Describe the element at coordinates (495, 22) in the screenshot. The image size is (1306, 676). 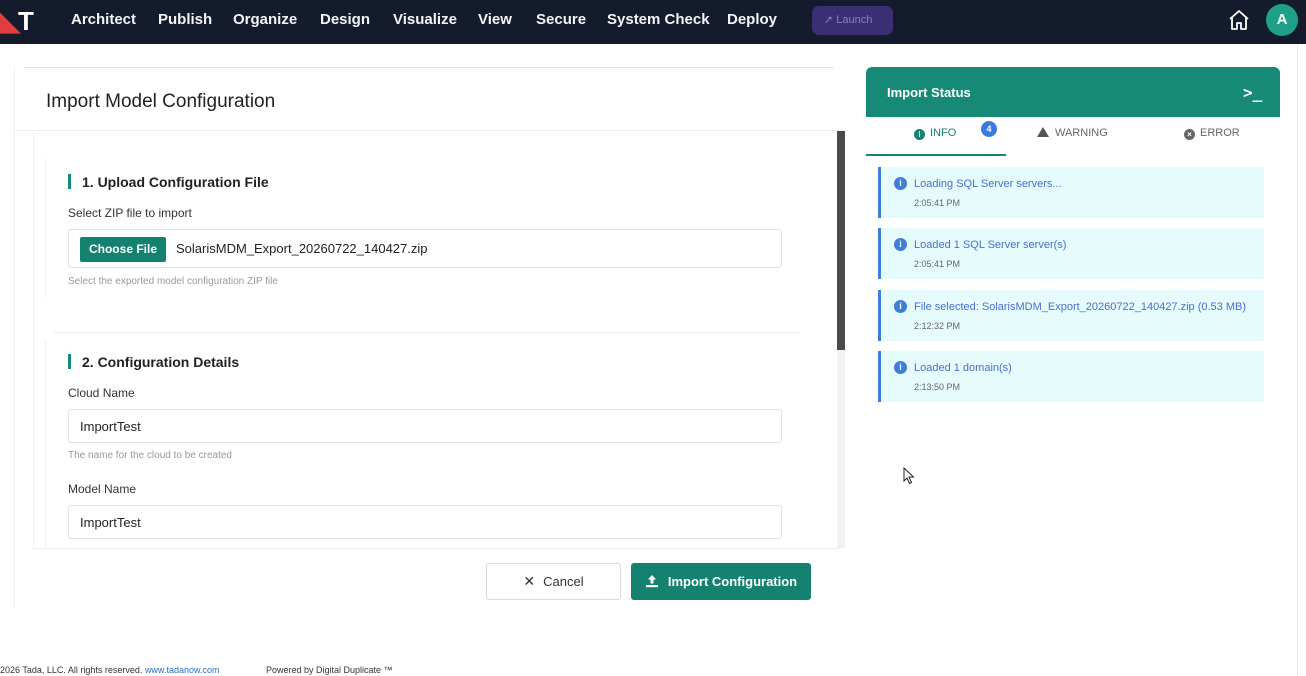
I see `nav-item-view: View` at that location.